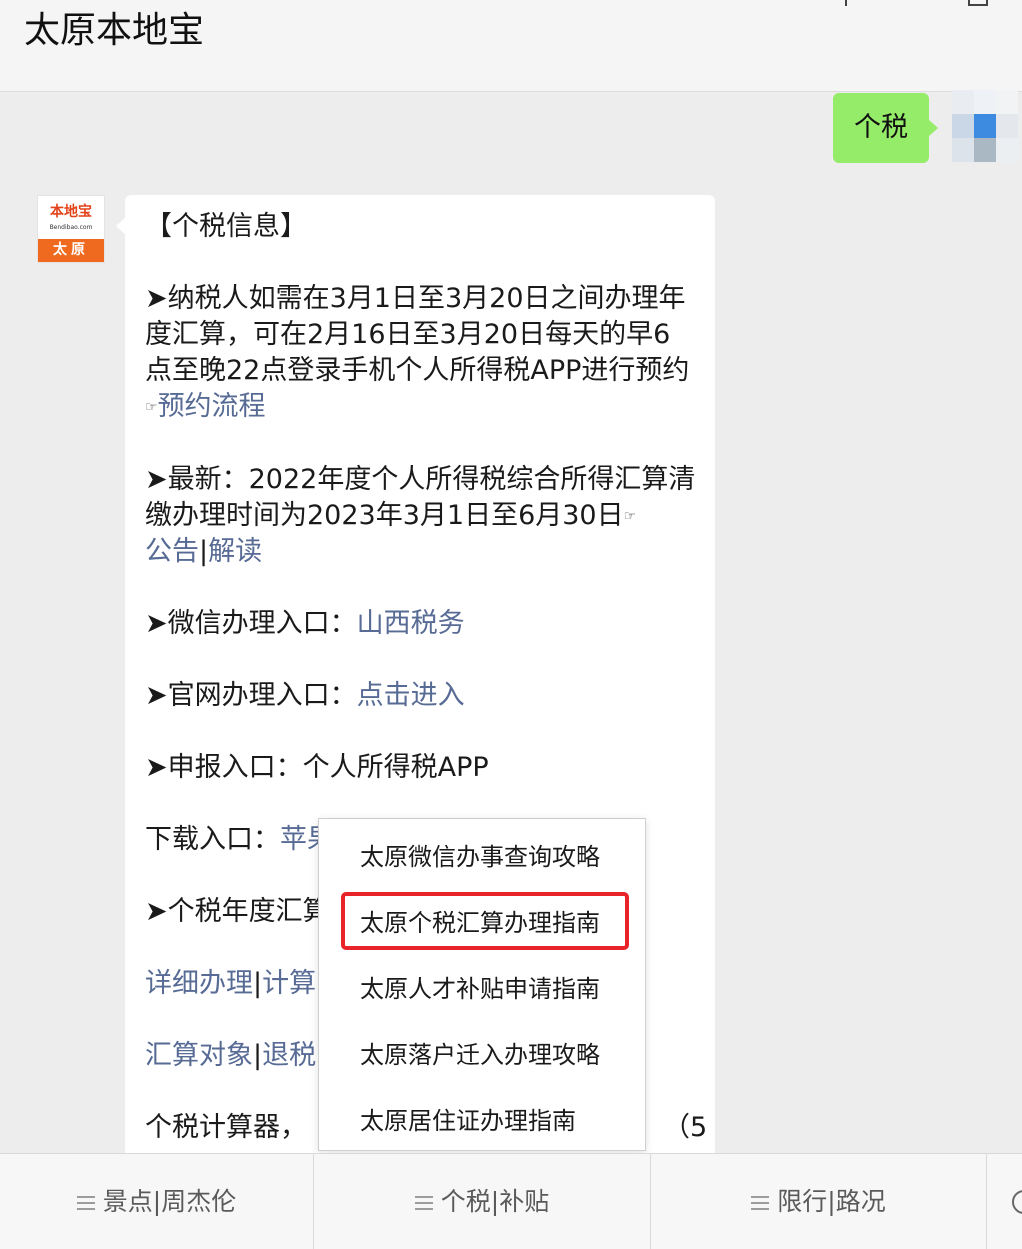 Image resolution: width=1022 pixels, height=1249 pixels. What do you see at coordinates (850, 3) in the screenshot?
I see `title-bar-divider` at bounding box center [850, 3].